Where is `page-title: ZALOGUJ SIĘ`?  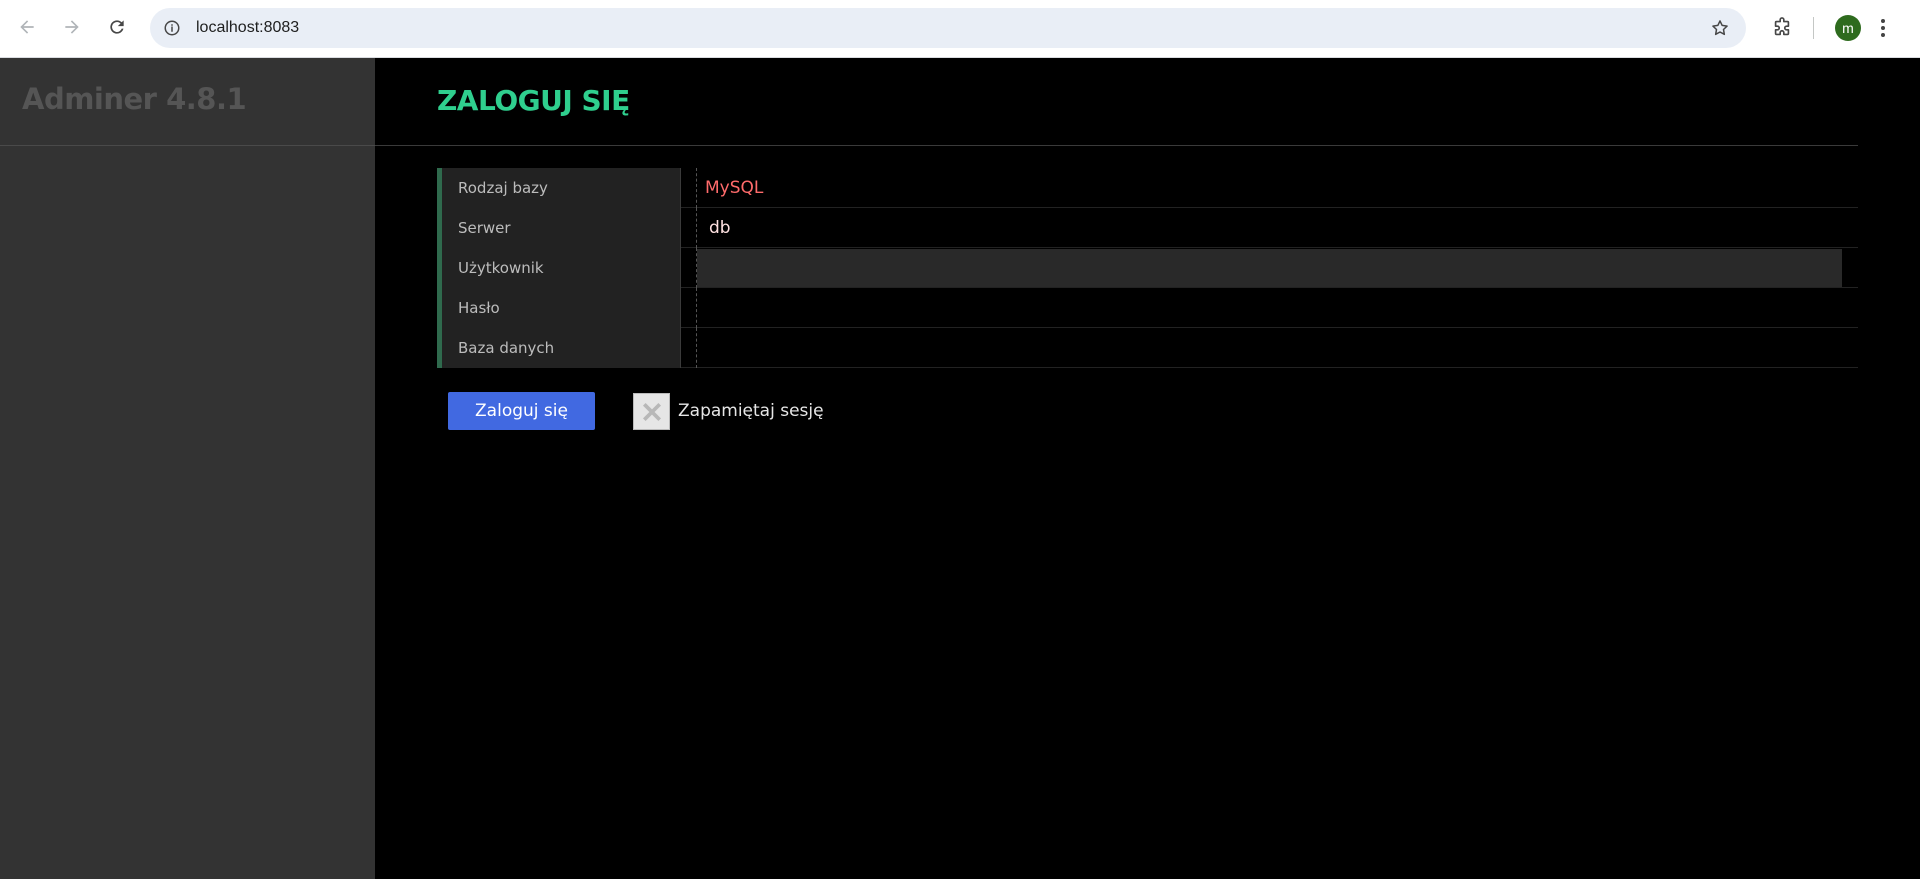
page-title: ZALOGUJ SIĘ is located at coordinates (533, 100).